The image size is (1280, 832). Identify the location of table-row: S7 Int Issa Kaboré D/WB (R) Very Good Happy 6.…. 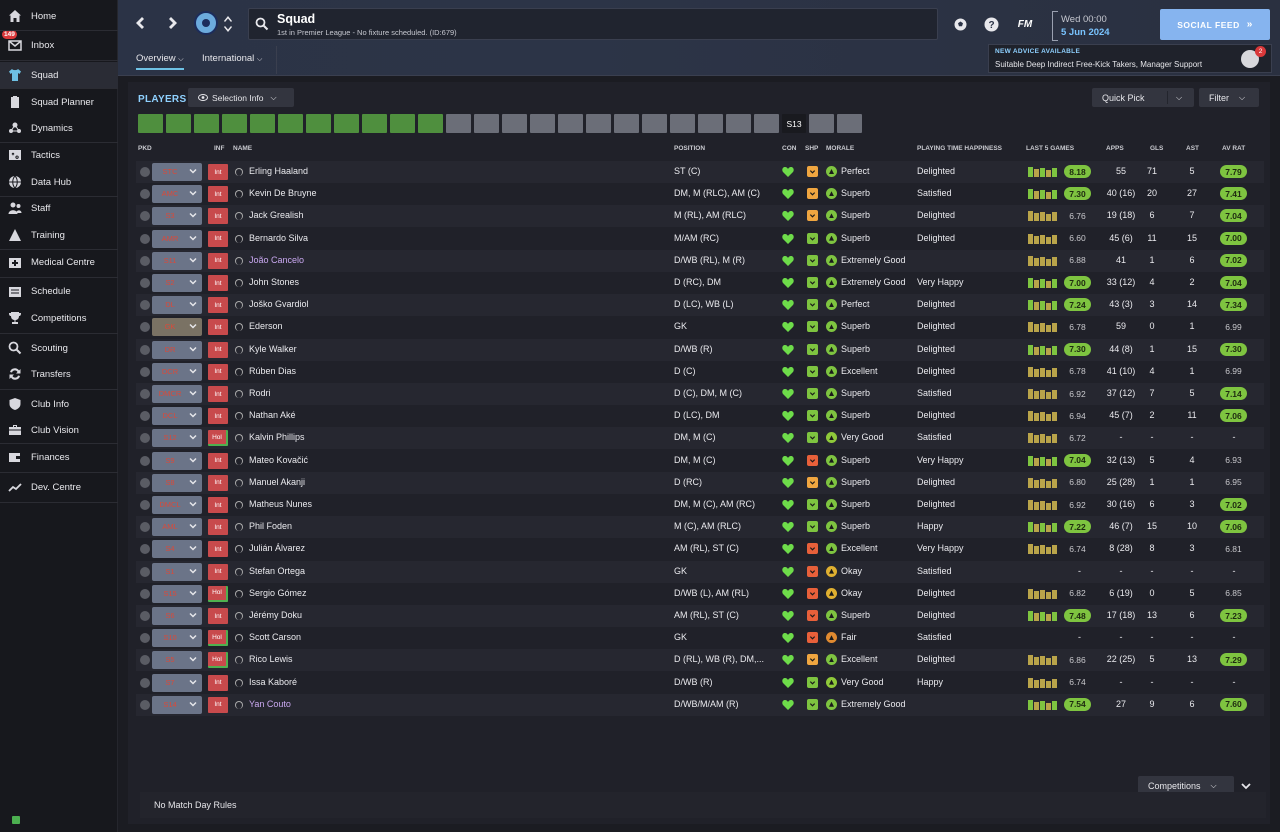
(700, 683).